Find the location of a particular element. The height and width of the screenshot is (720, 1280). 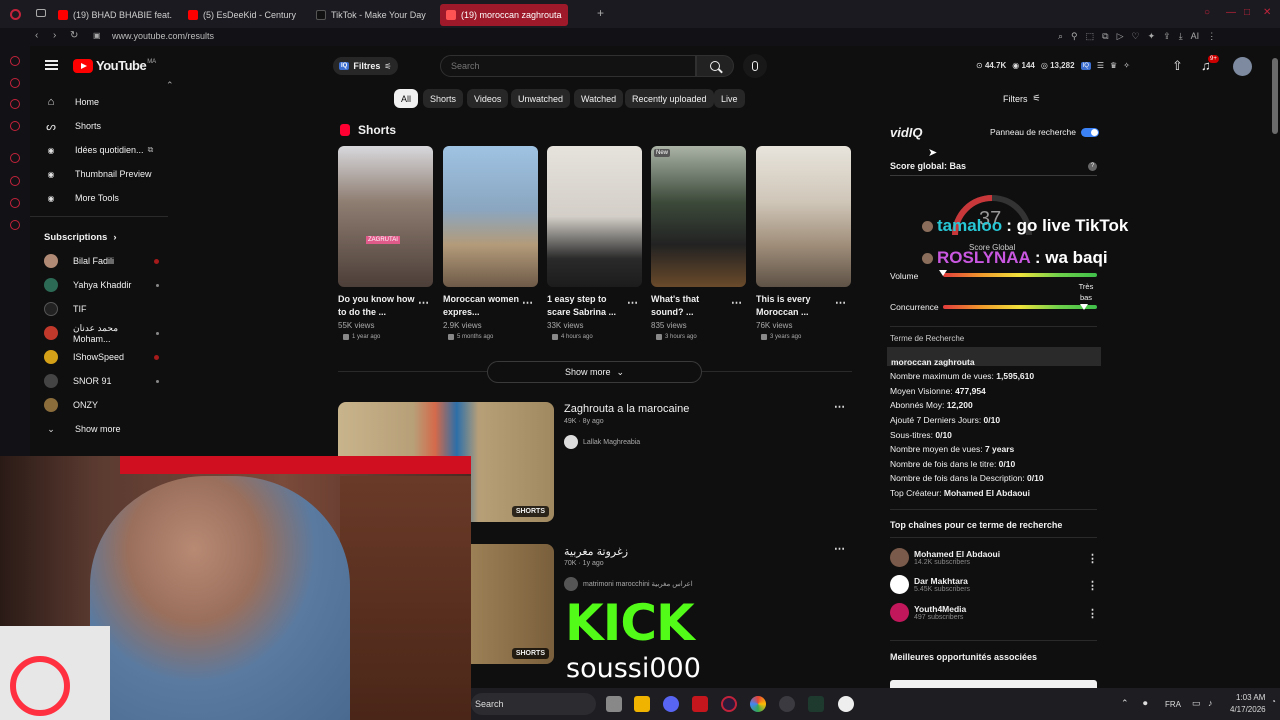

list-icon: ☰ is located at coordinates (1100, 65).